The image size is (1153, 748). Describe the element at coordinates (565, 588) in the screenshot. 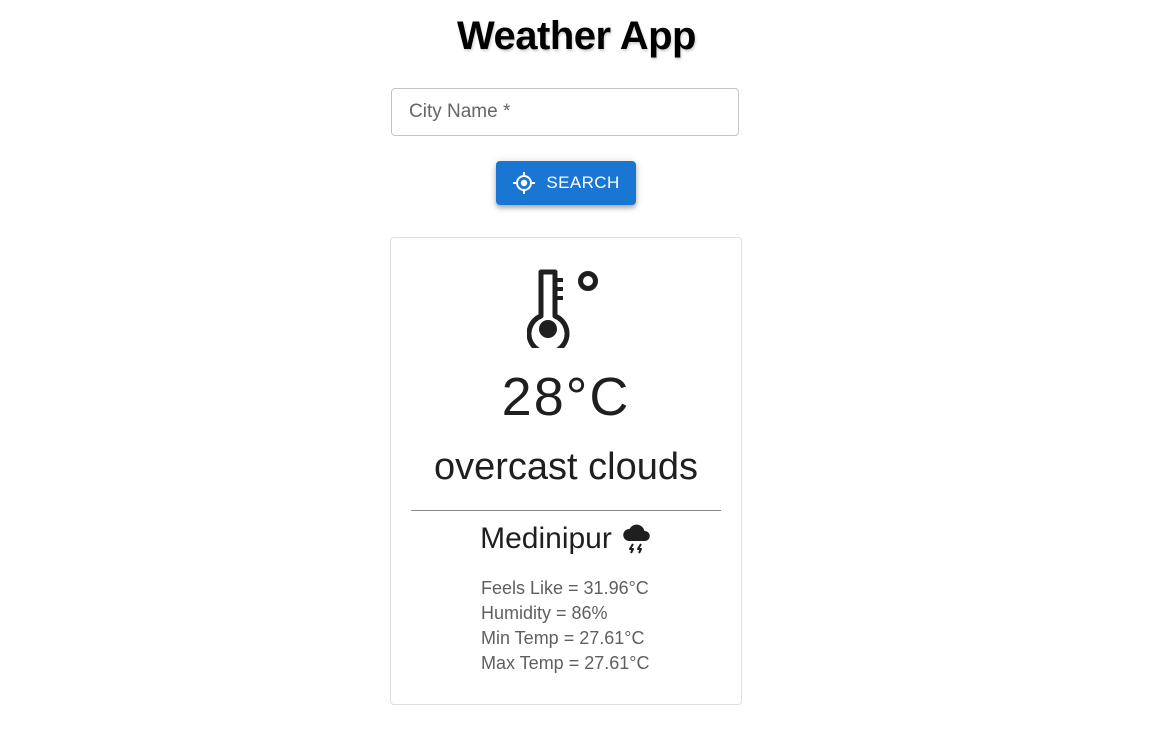

I see `feels-like: Feels Like = 31.96°C` at that location.